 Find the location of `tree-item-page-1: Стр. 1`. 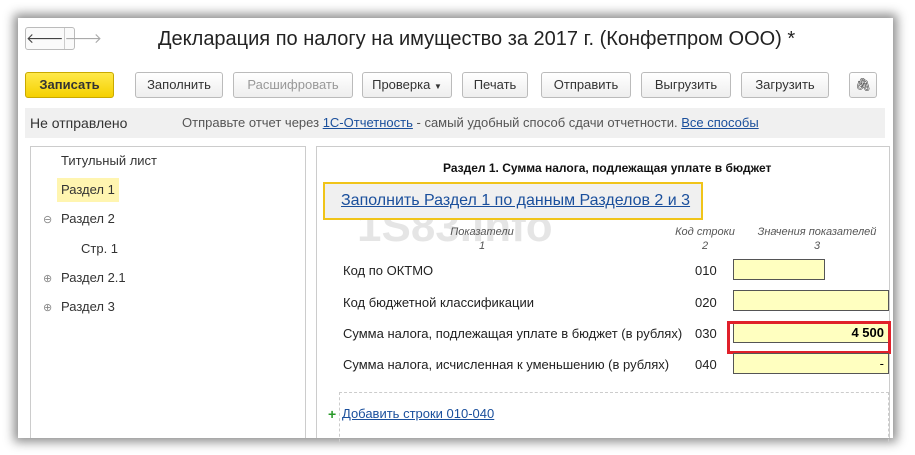

tree-item-page-1: Стр. 1 is located at coordinates (99, 249).